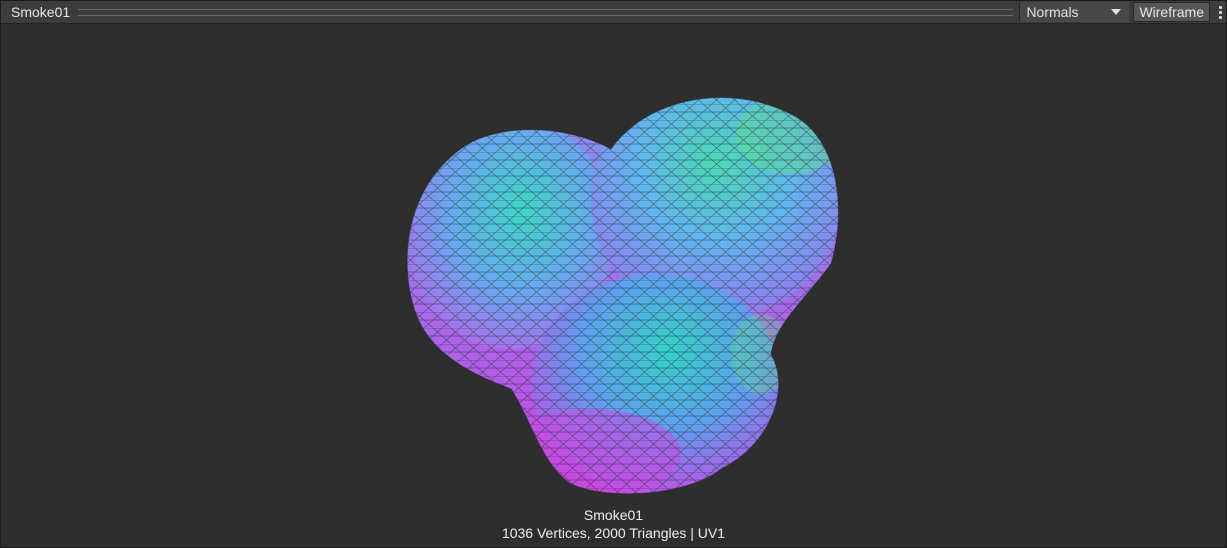 The width and height of the screenshot is (1227, 548). What do you see at coordinates (613, 515) in the screenshot?
I see `mesh-name-label: Smoke01` at bounding box center [613, 515].